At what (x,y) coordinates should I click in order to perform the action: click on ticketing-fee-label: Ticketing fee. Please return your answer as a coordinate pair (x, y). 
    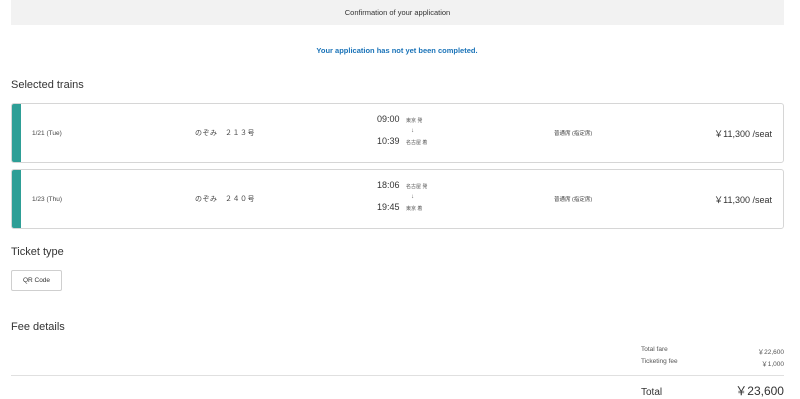
    Looking at the image, I should click on (659, 361).